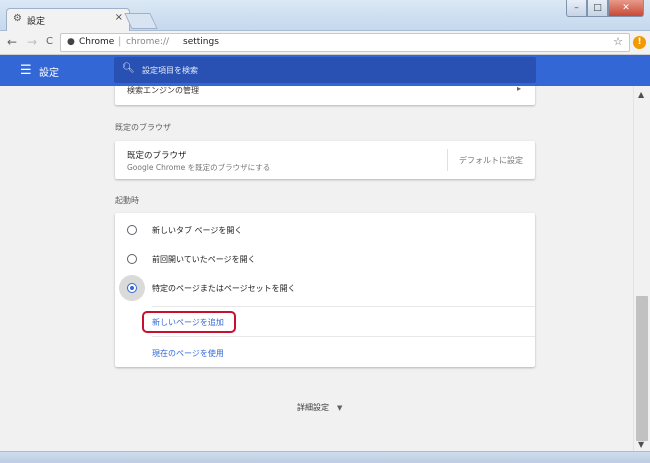  What do you see at coordinates (71, 42) in the screenshot?
I see `chrome-page-icon: ●` at bounding box center [71, 42].